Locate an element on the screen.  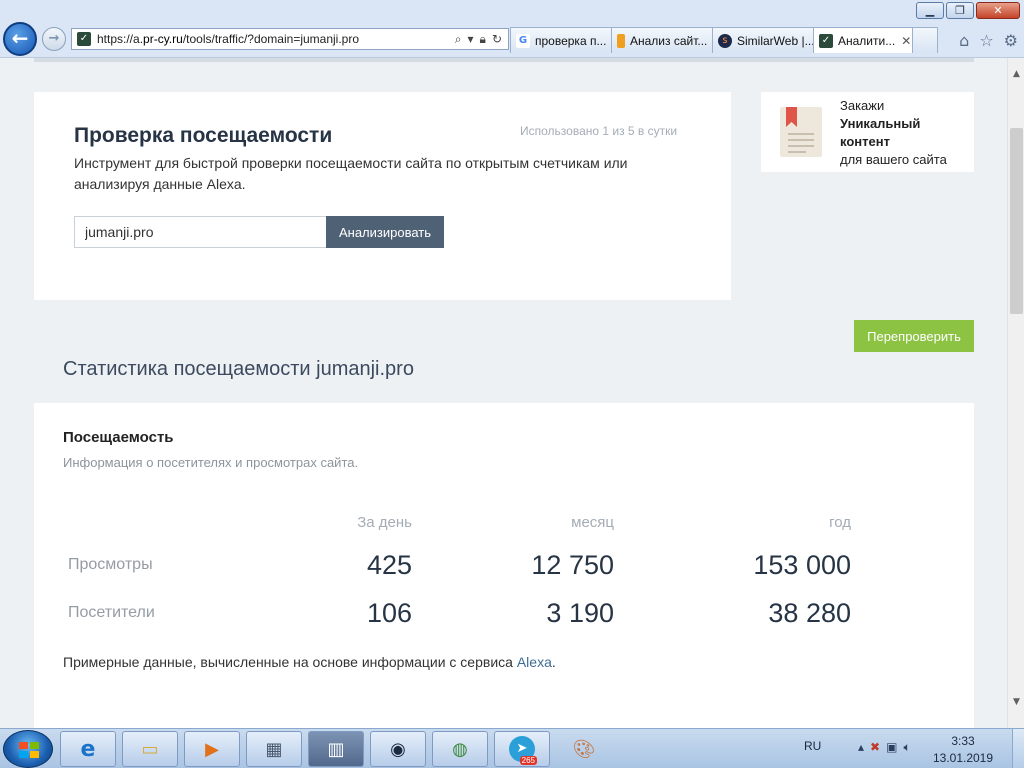
lock-app-icon: ◉ is located at coordinates (398, 749).